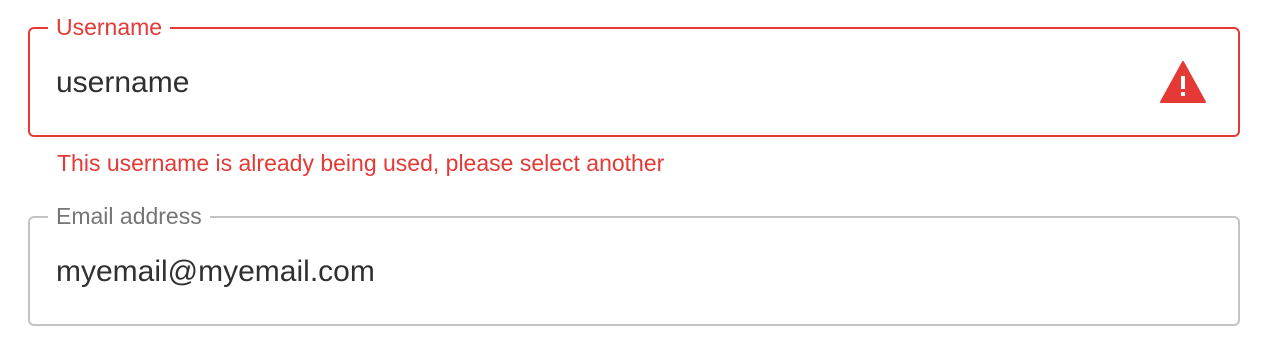 This screenshot has width=1266, height=352. I want to click on username-label: Username, so click(109, 27).